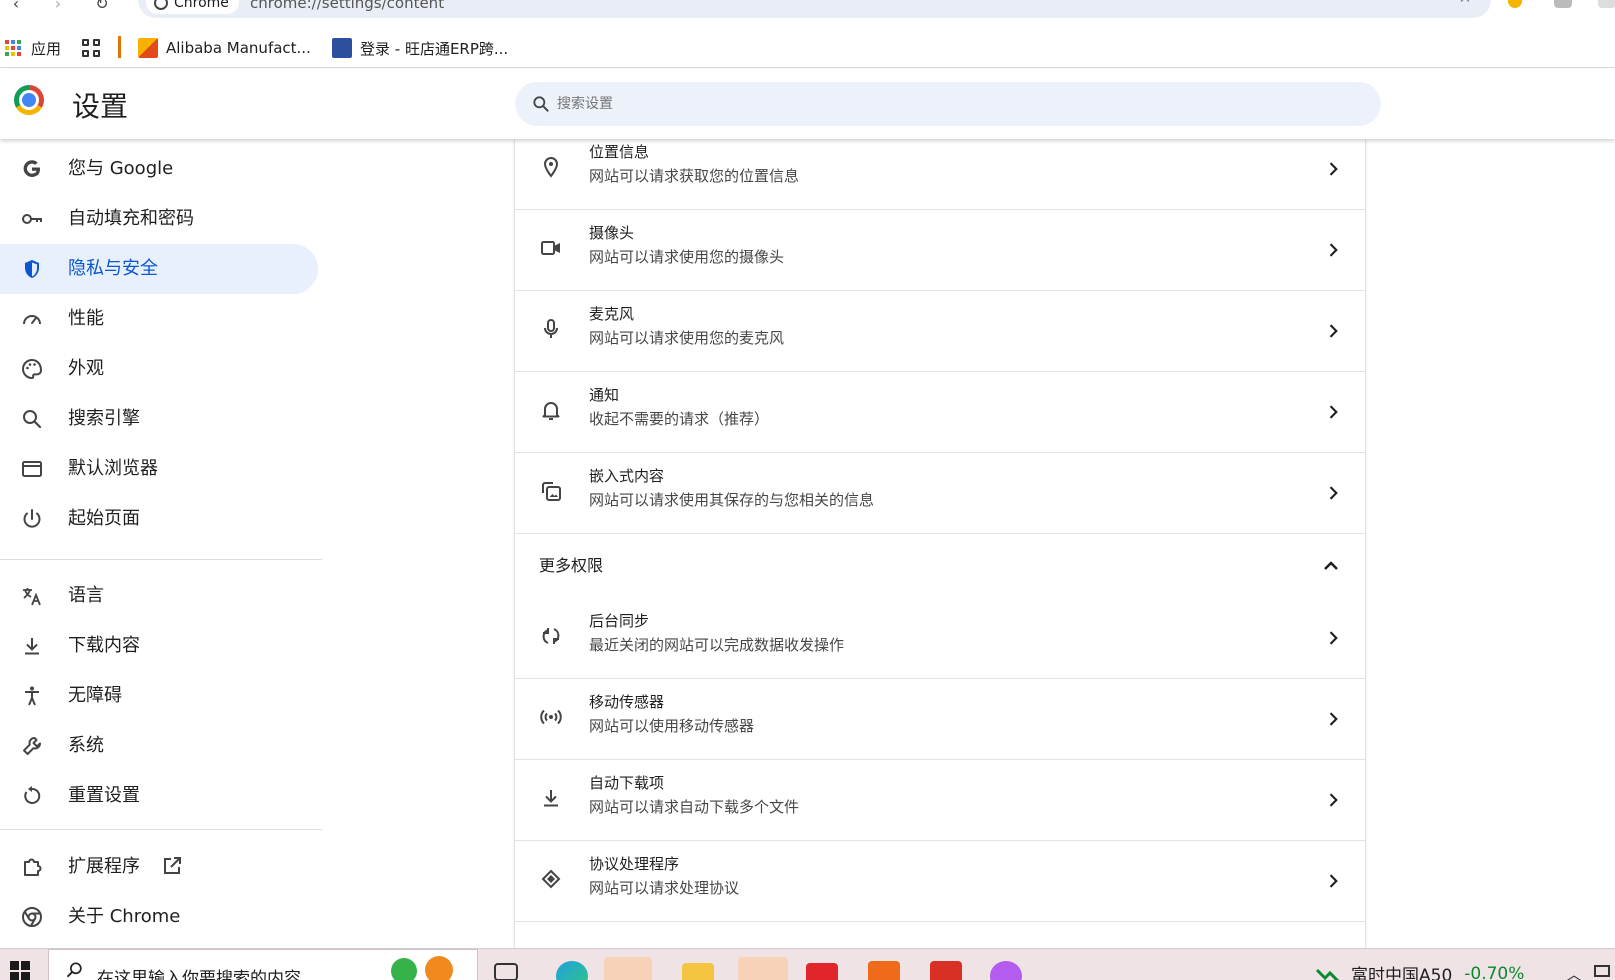 The width and height of the screenshot is (1615, 980). Describe the element at coordinates (946, 970) in the screenshot. I see `z-app-icon` at that location.